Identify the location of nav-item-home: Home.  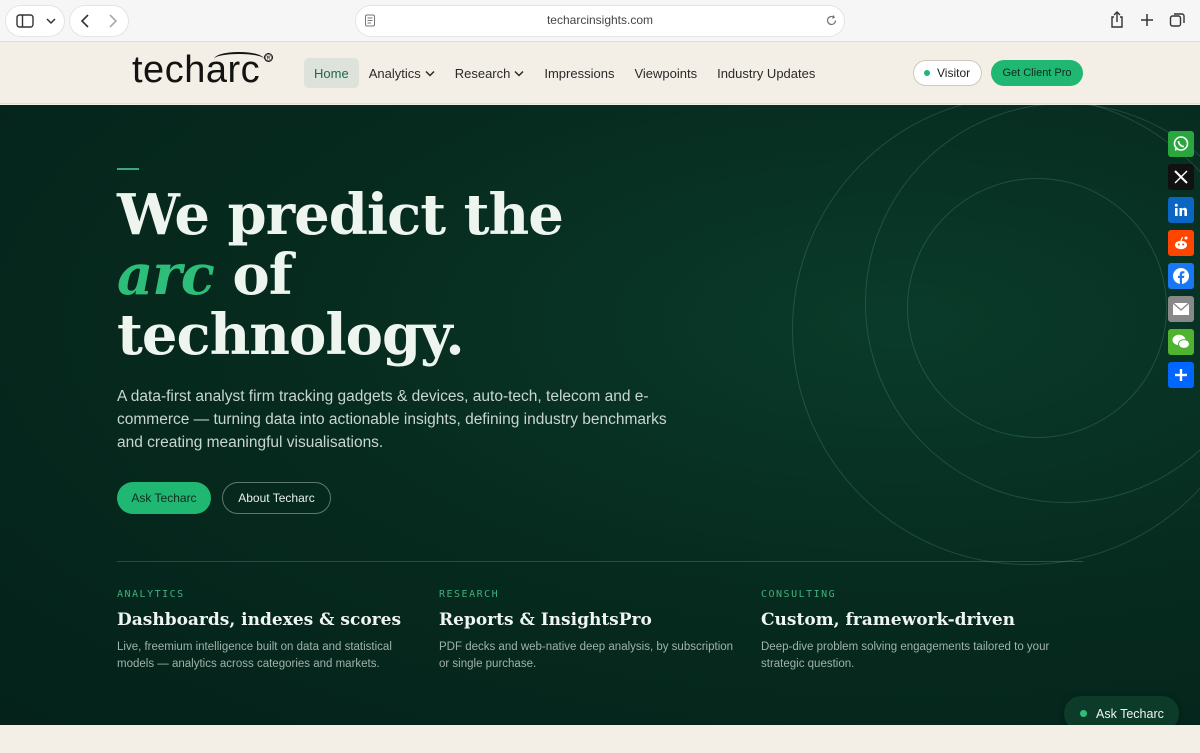
(331, 73).